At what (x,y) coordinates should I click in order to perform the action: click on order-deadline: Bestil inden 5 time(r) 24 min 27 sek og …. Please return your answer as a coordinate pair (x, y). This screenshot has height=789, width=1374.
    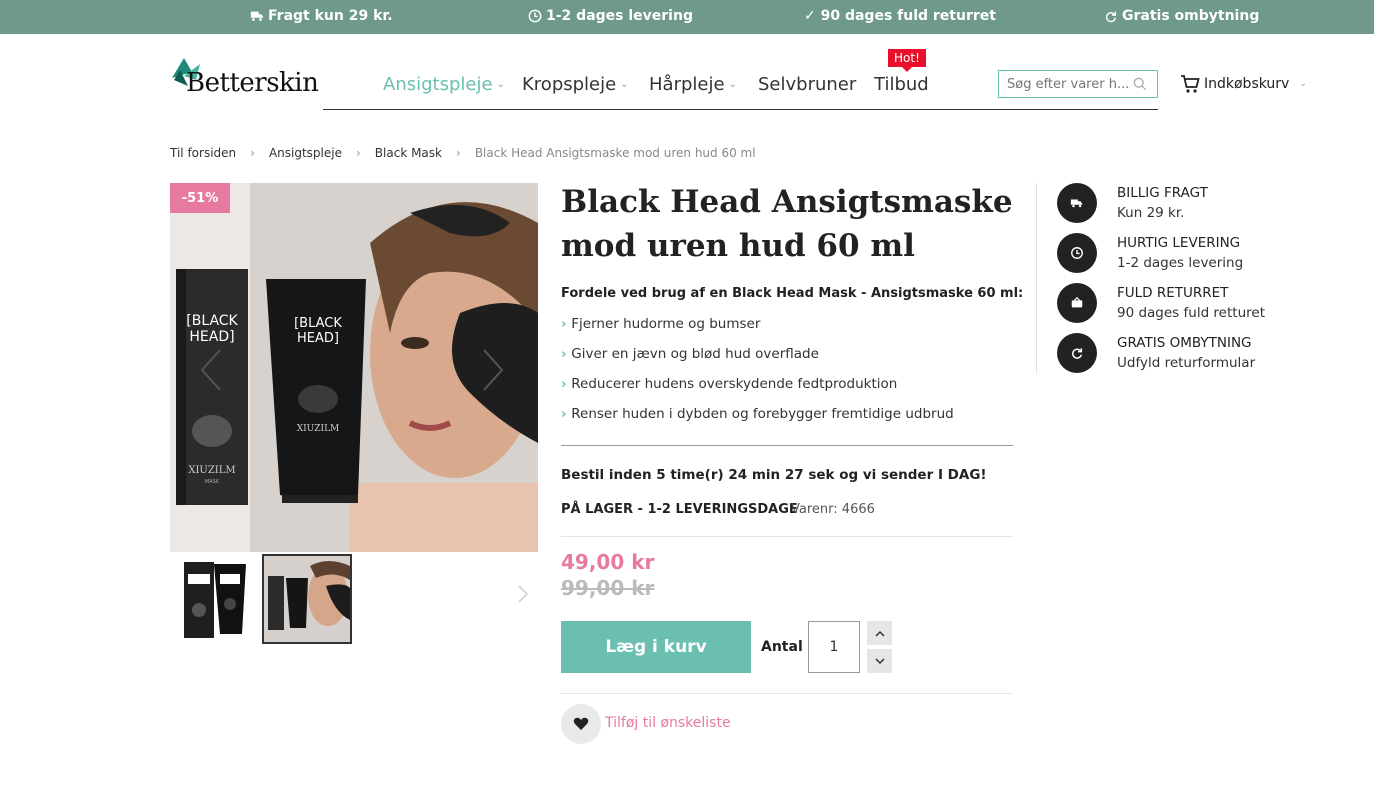
    Looking at the image, I should click on (774, 475).